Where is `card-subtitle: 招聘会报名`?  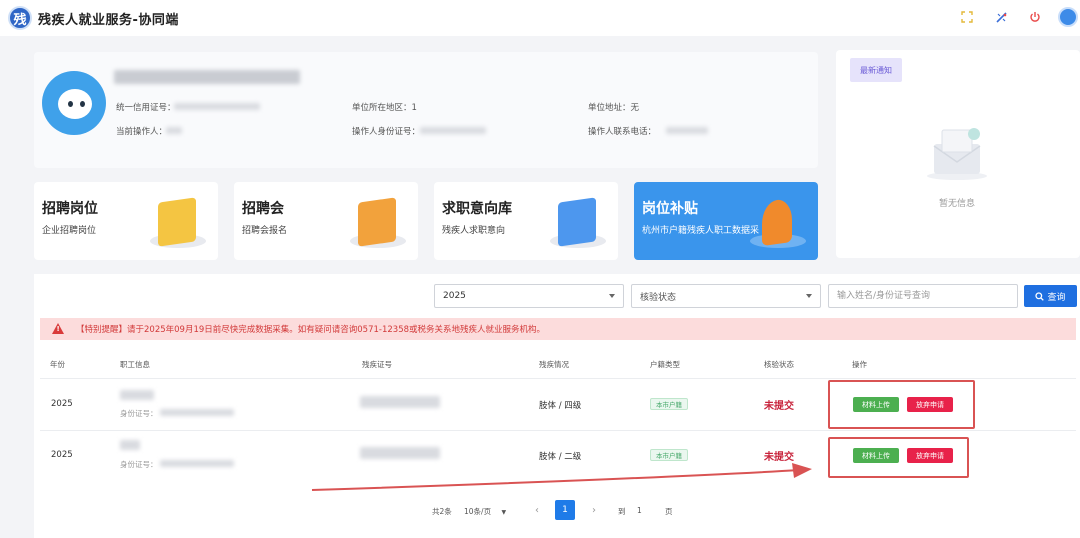
card-subtitle: 招聘会报名 is located at coordinates (265, 231).